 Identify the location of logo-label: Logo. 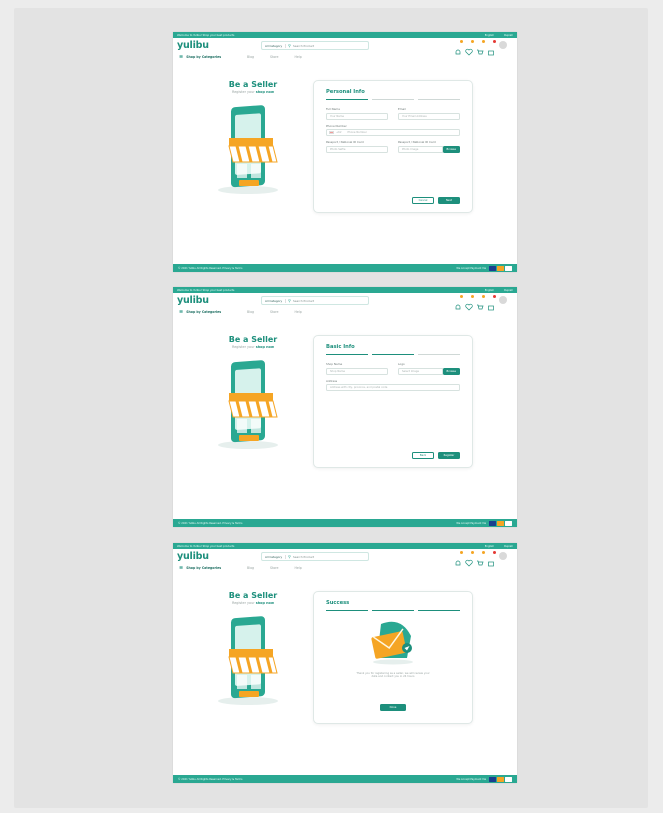
(401, 364).